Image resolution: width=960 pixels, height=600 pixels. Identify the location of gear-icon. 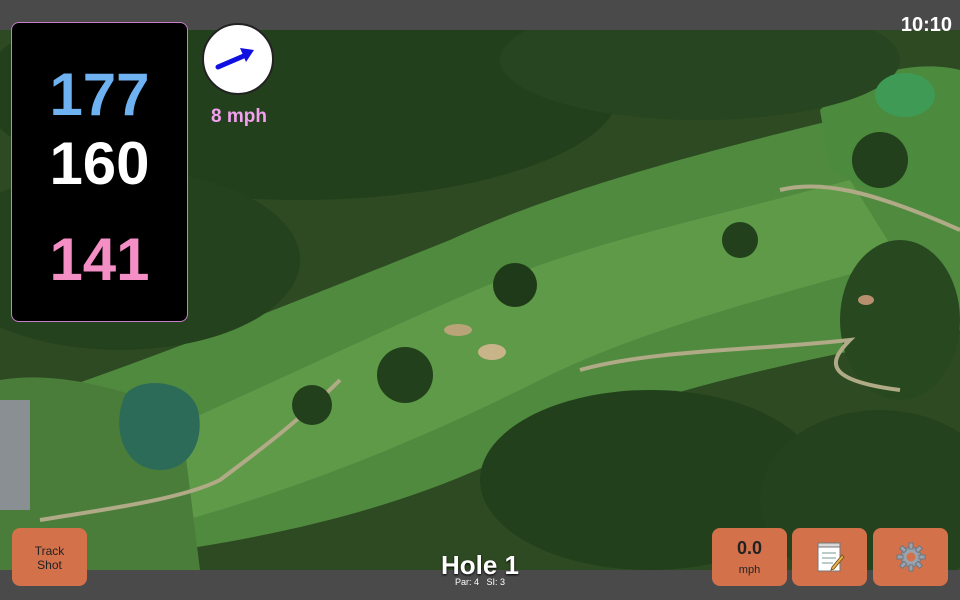
(910, 557).